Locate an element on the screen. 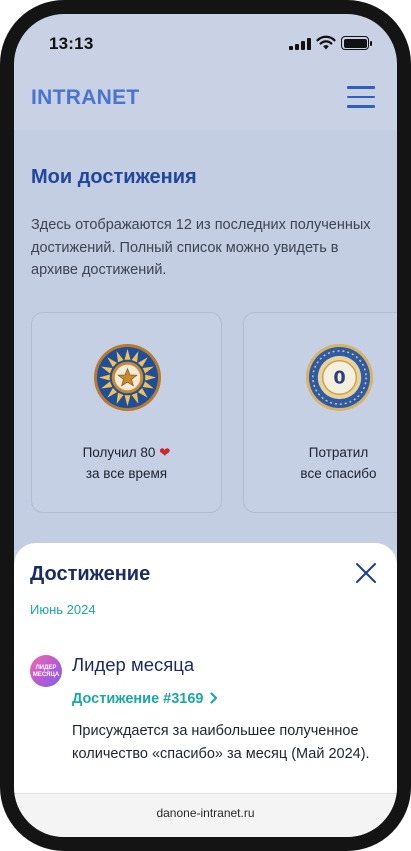  coin-zero-label: 0 is located at coordinates (339, 378).